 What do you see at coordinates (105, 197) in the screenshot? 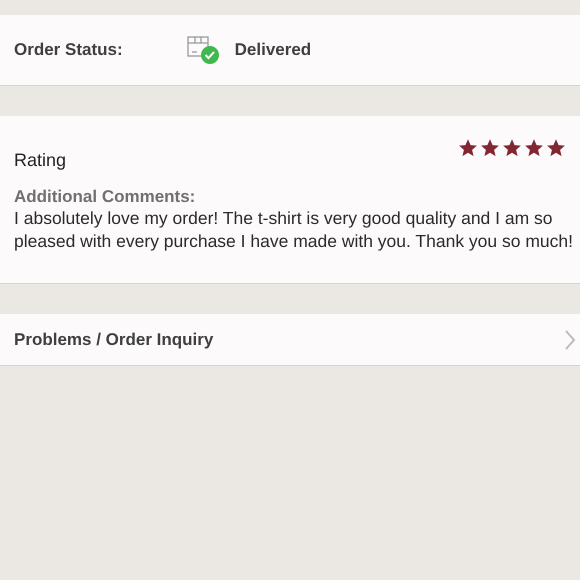
I see `comments-label: Additional Comments:` at bounding box center [105, 197].